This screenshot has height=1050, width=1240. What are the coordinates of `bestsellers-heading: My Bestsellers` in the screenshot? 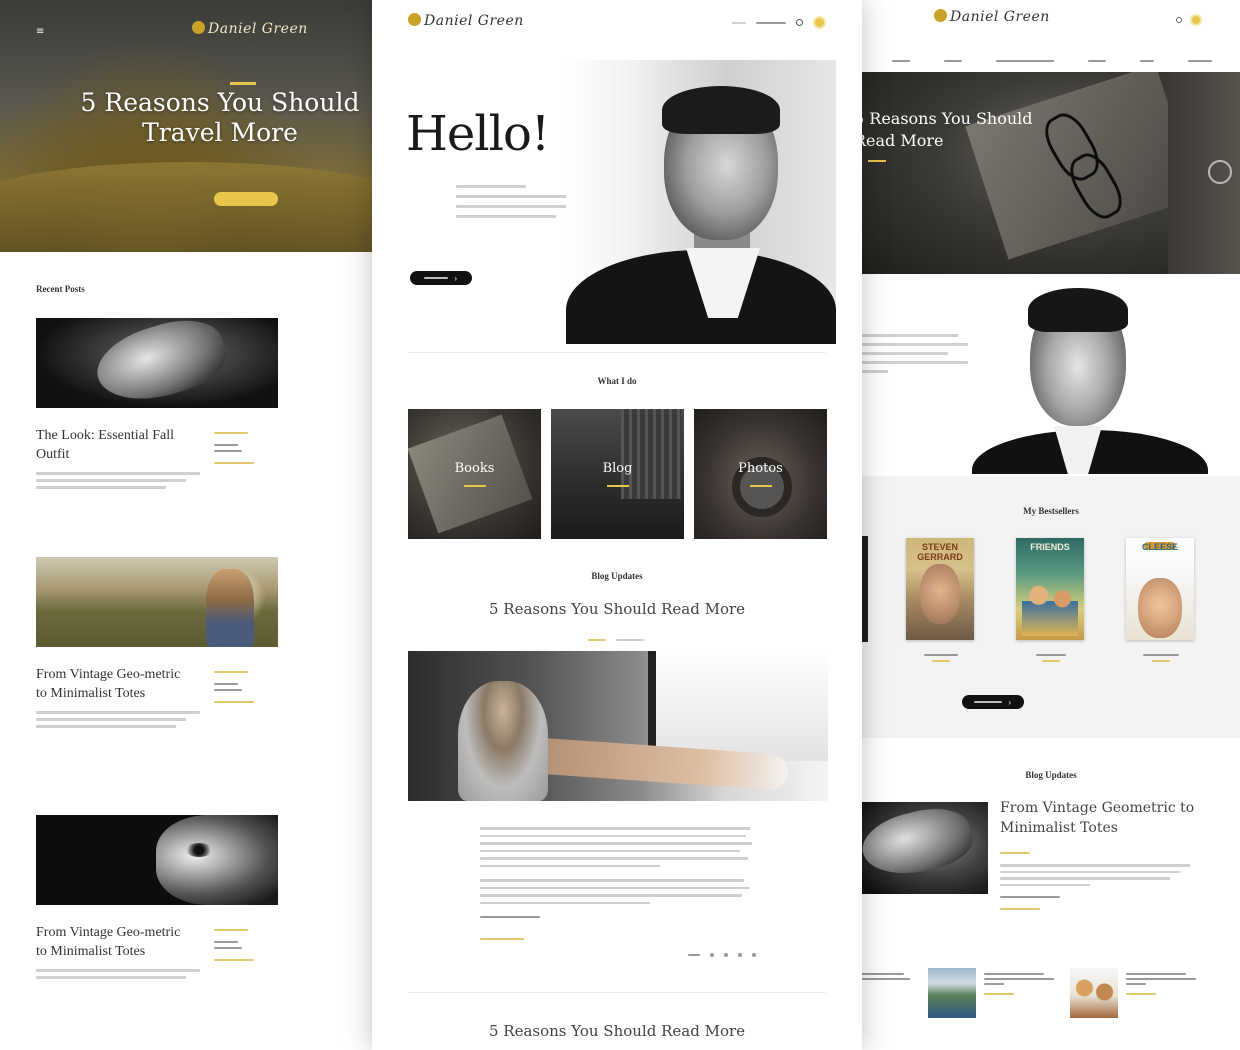 It's located at (1051, 511).